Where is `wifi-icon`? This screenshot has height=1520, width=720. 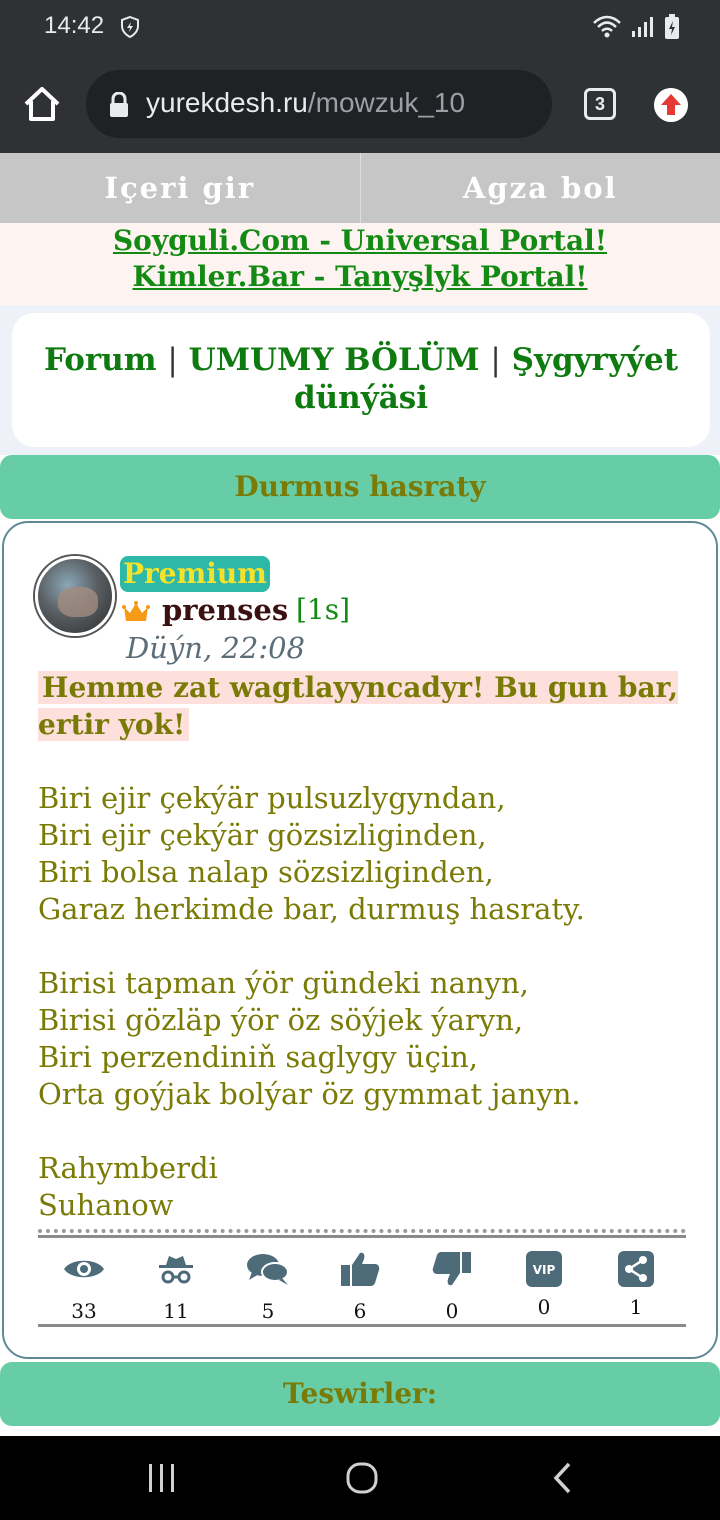 wifi-icon is located at coordinates (607, 26).